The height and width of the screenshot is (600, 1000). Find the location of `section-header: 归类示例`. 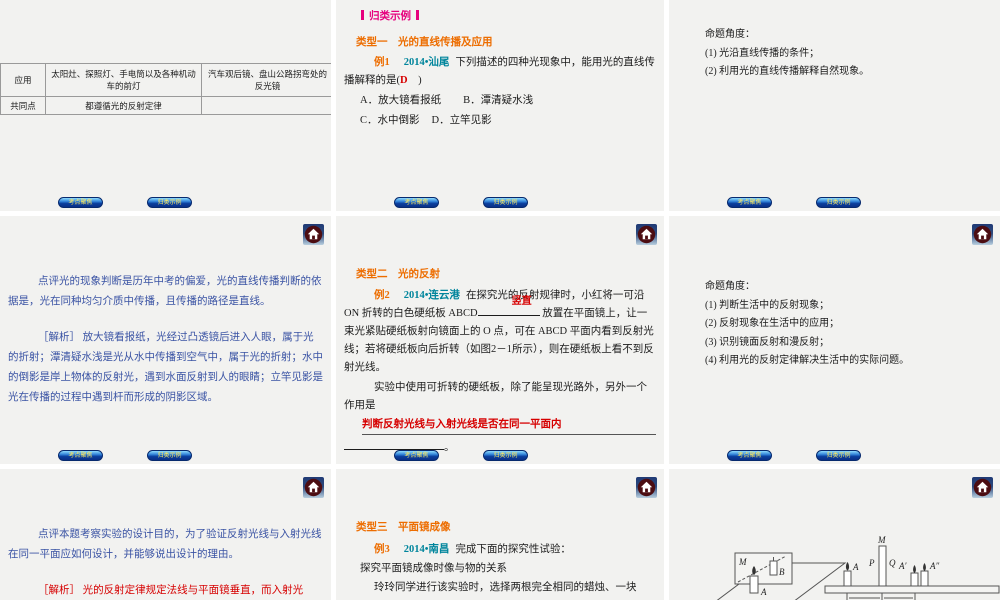

section-header: 归类示例 is located at coordinates (510, 15).